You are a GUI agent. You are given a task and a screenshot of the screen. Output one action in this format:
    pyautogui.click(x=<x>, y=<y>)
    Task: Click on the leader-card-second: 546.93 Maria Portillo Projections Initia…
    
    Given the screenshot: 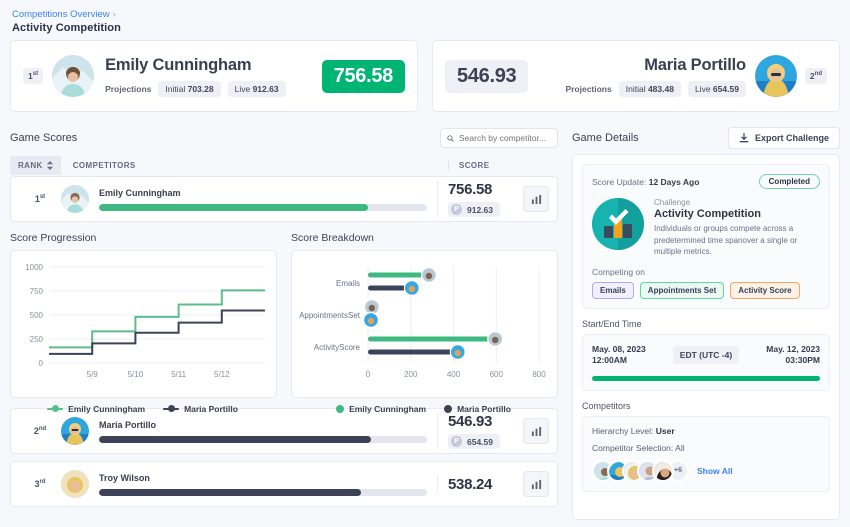 What is the action you would take?
    pyautogui.click(x=636, y=76)
    